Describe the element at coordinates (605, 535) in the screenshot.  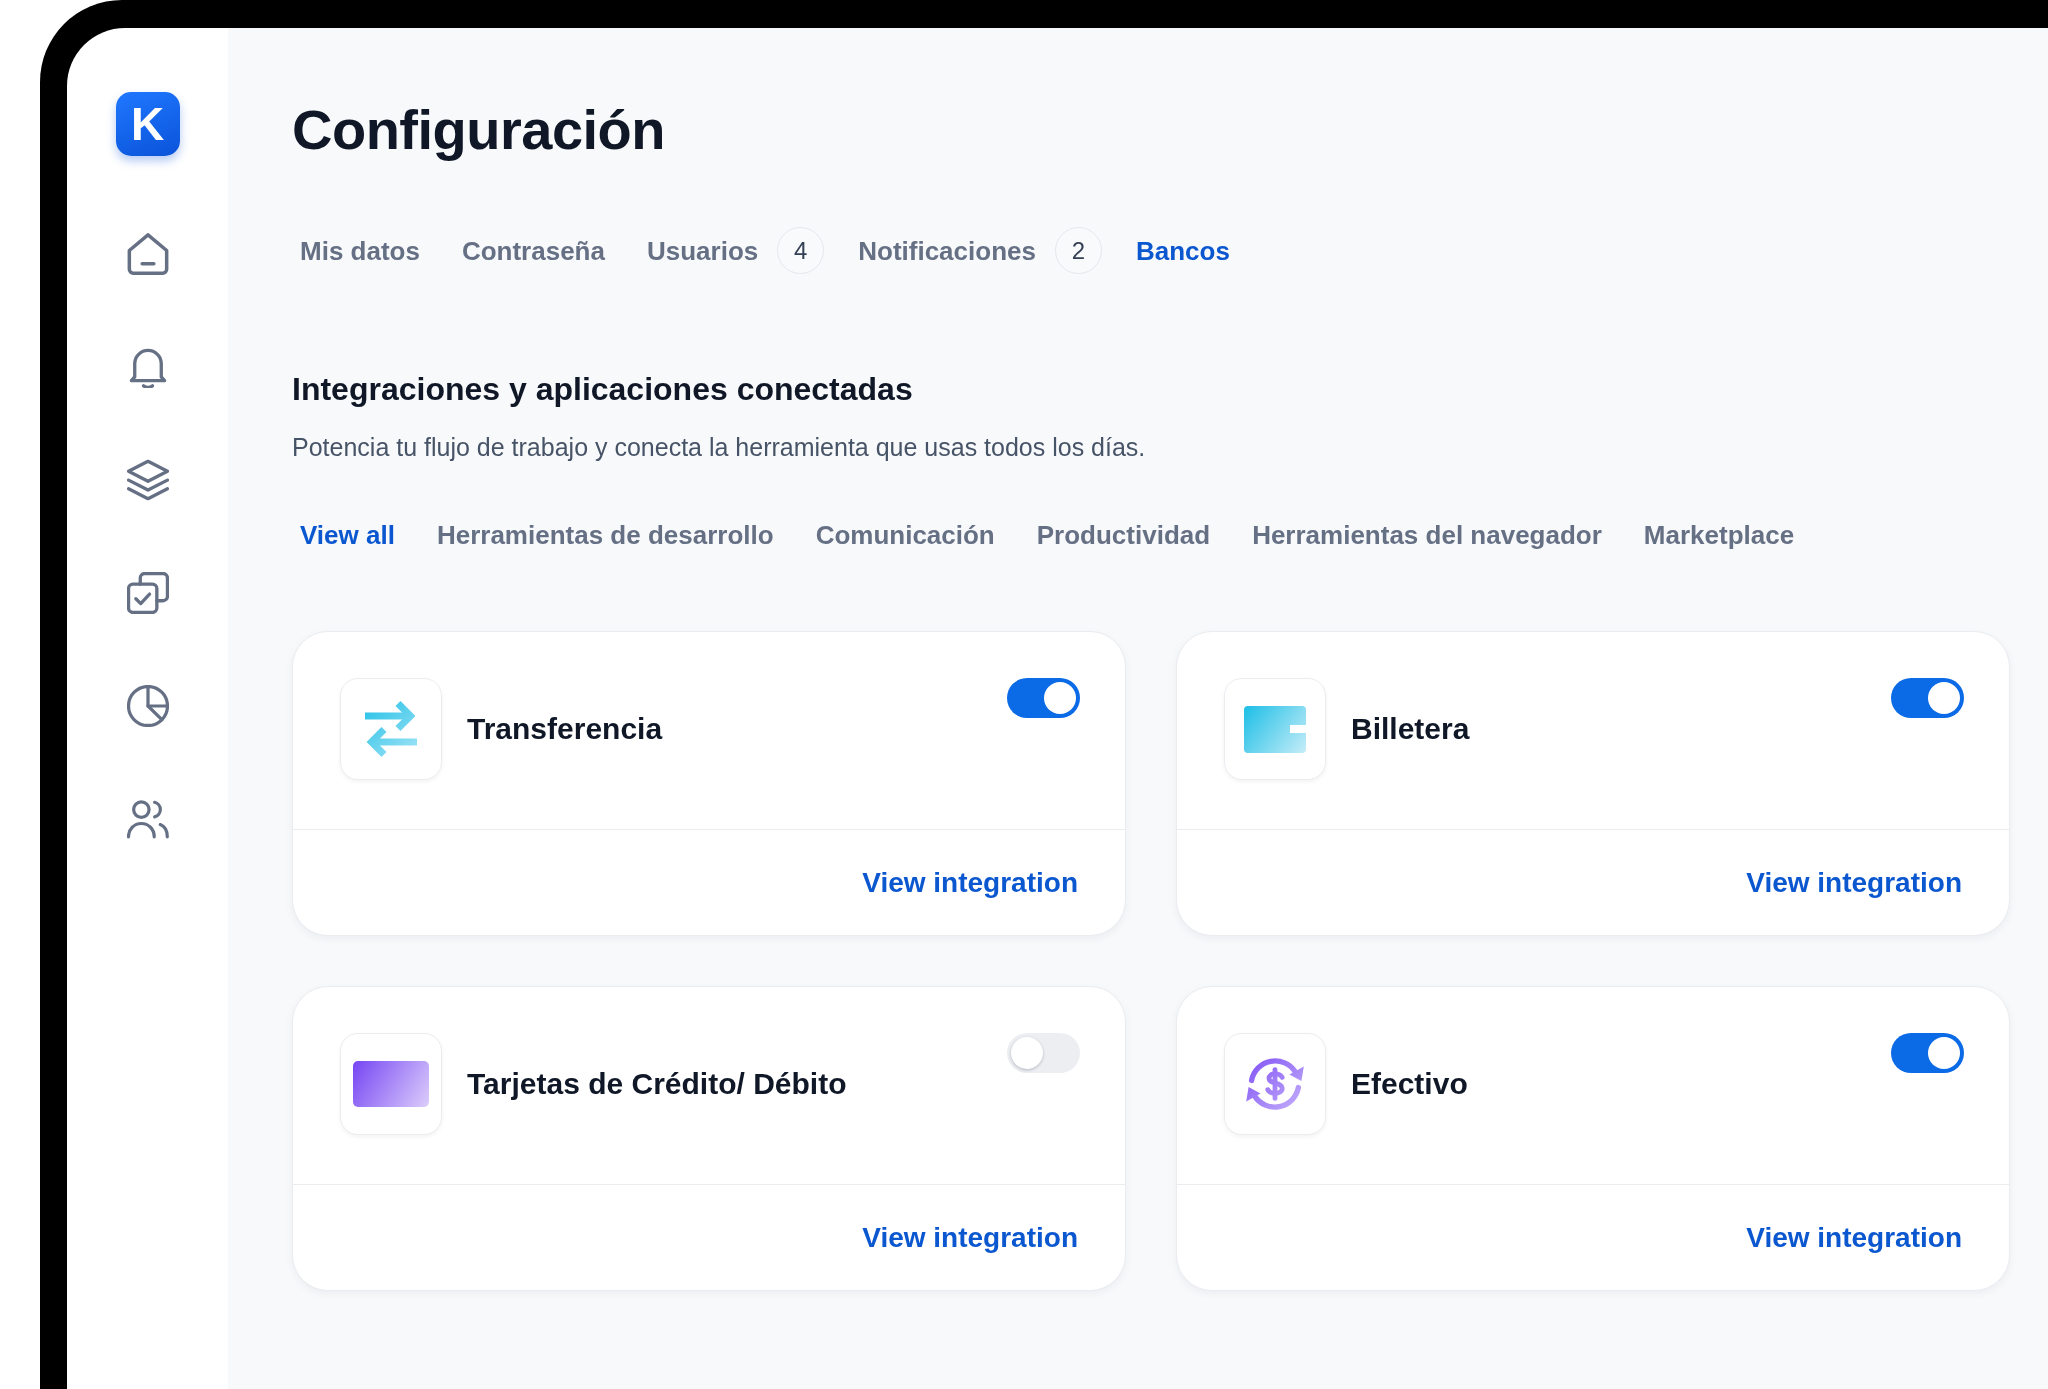
I see `category-tab: Herramientas de desarrollo` at that location.